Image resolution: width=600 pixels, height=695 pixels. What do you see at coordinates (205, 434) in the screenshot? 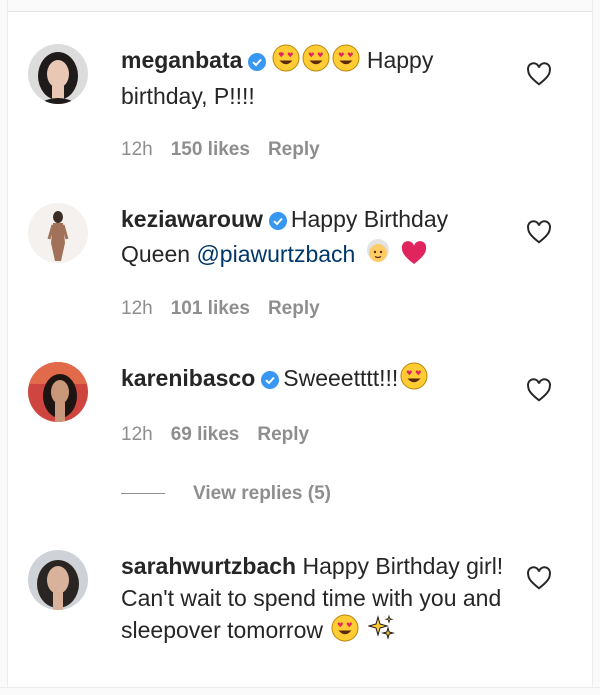
I see `likes-count: 69 likes` at bounding box center [205, 434].